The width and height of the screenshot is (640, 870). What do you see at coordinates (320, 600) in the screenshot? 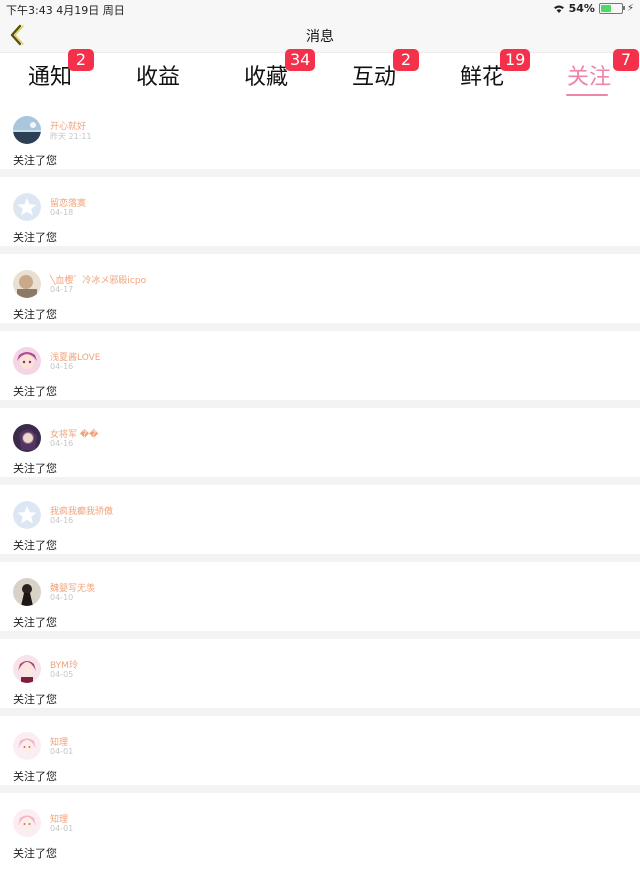
I see `list-item: 魏婴写无羡 04-10 关注了您` at bounding box center [320, 600].